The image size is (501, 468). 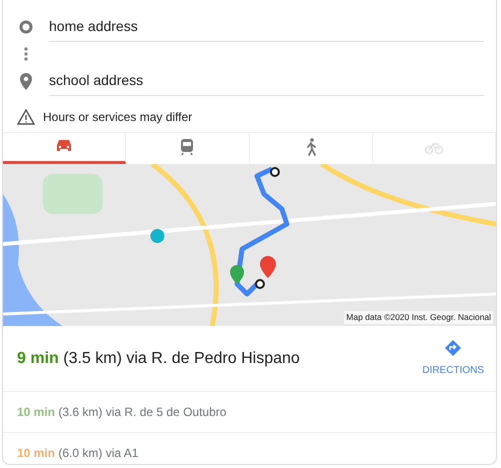 What do you see at coordinates (26, 117) in the screenshot?
I see `warning-icon` at bounding box center [26, 117].